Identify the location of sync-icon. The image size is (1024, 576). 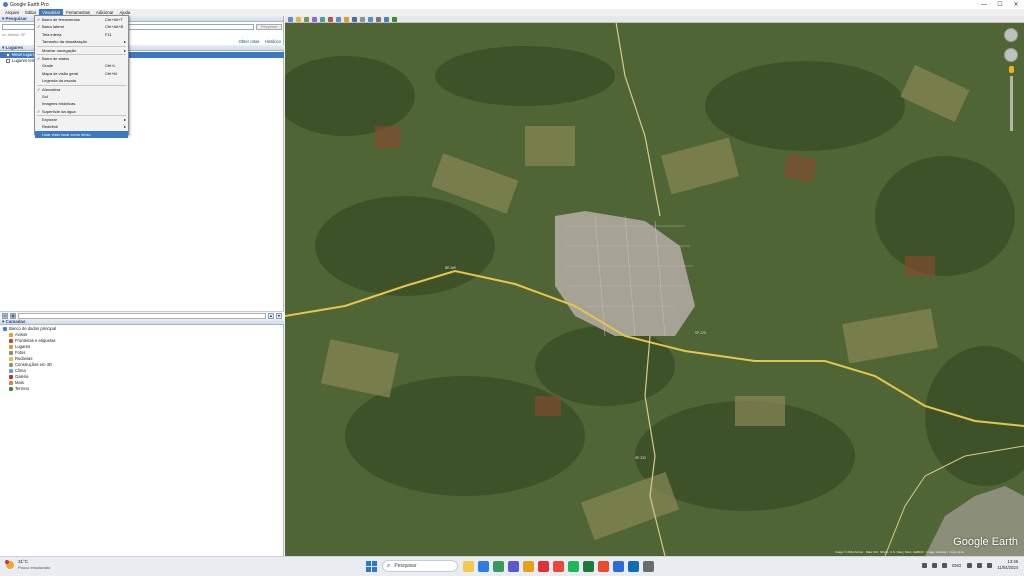
(945, 565).